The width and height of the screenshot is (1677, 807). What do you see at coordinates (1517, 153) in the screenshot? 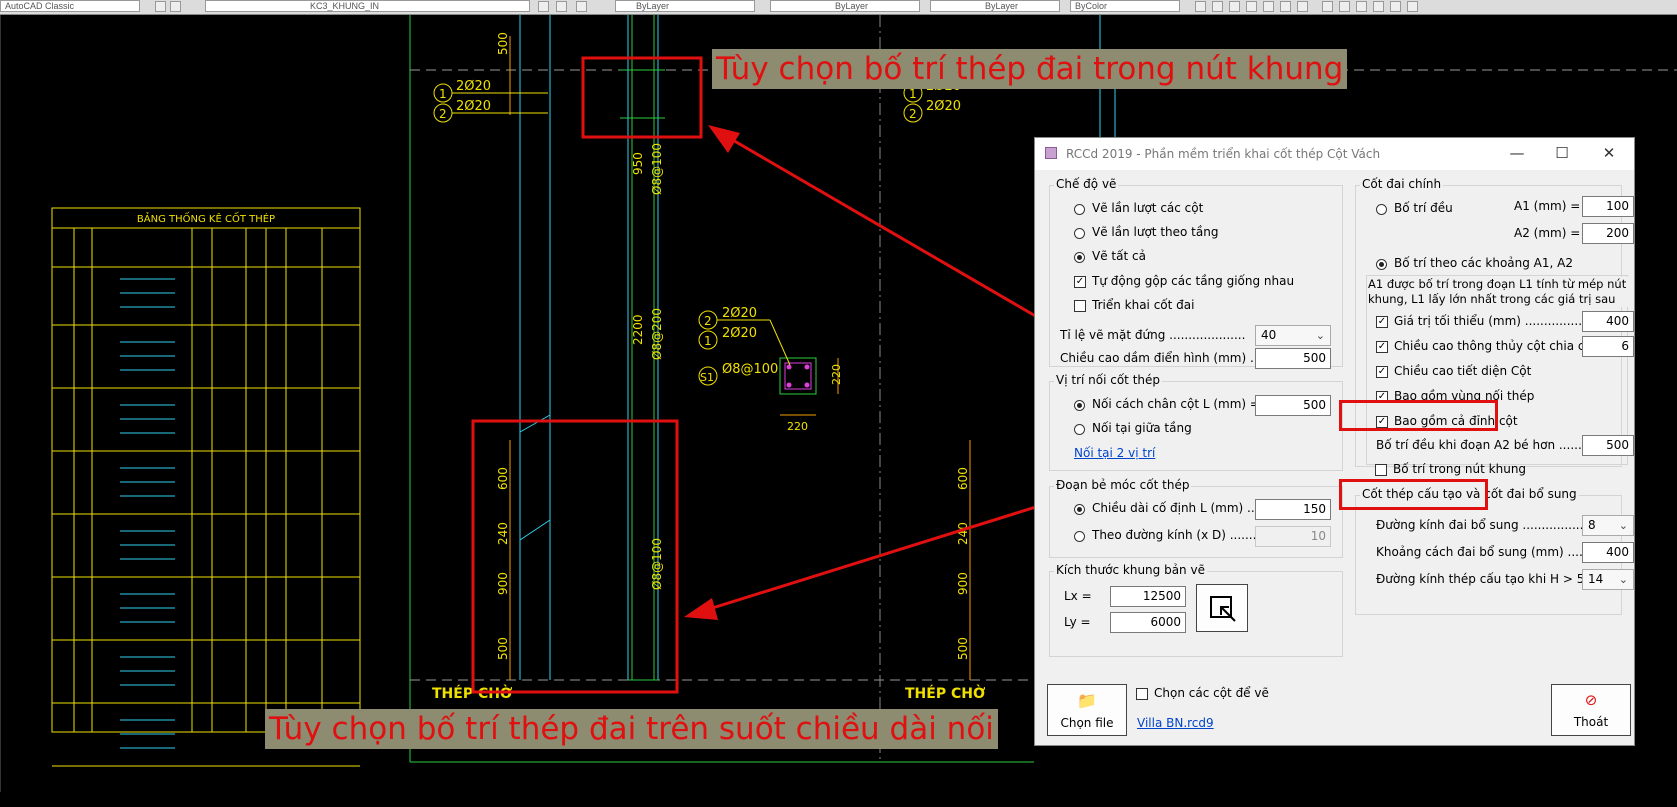
I see `minimize-icon: —` at bounding box center [1517, 153].